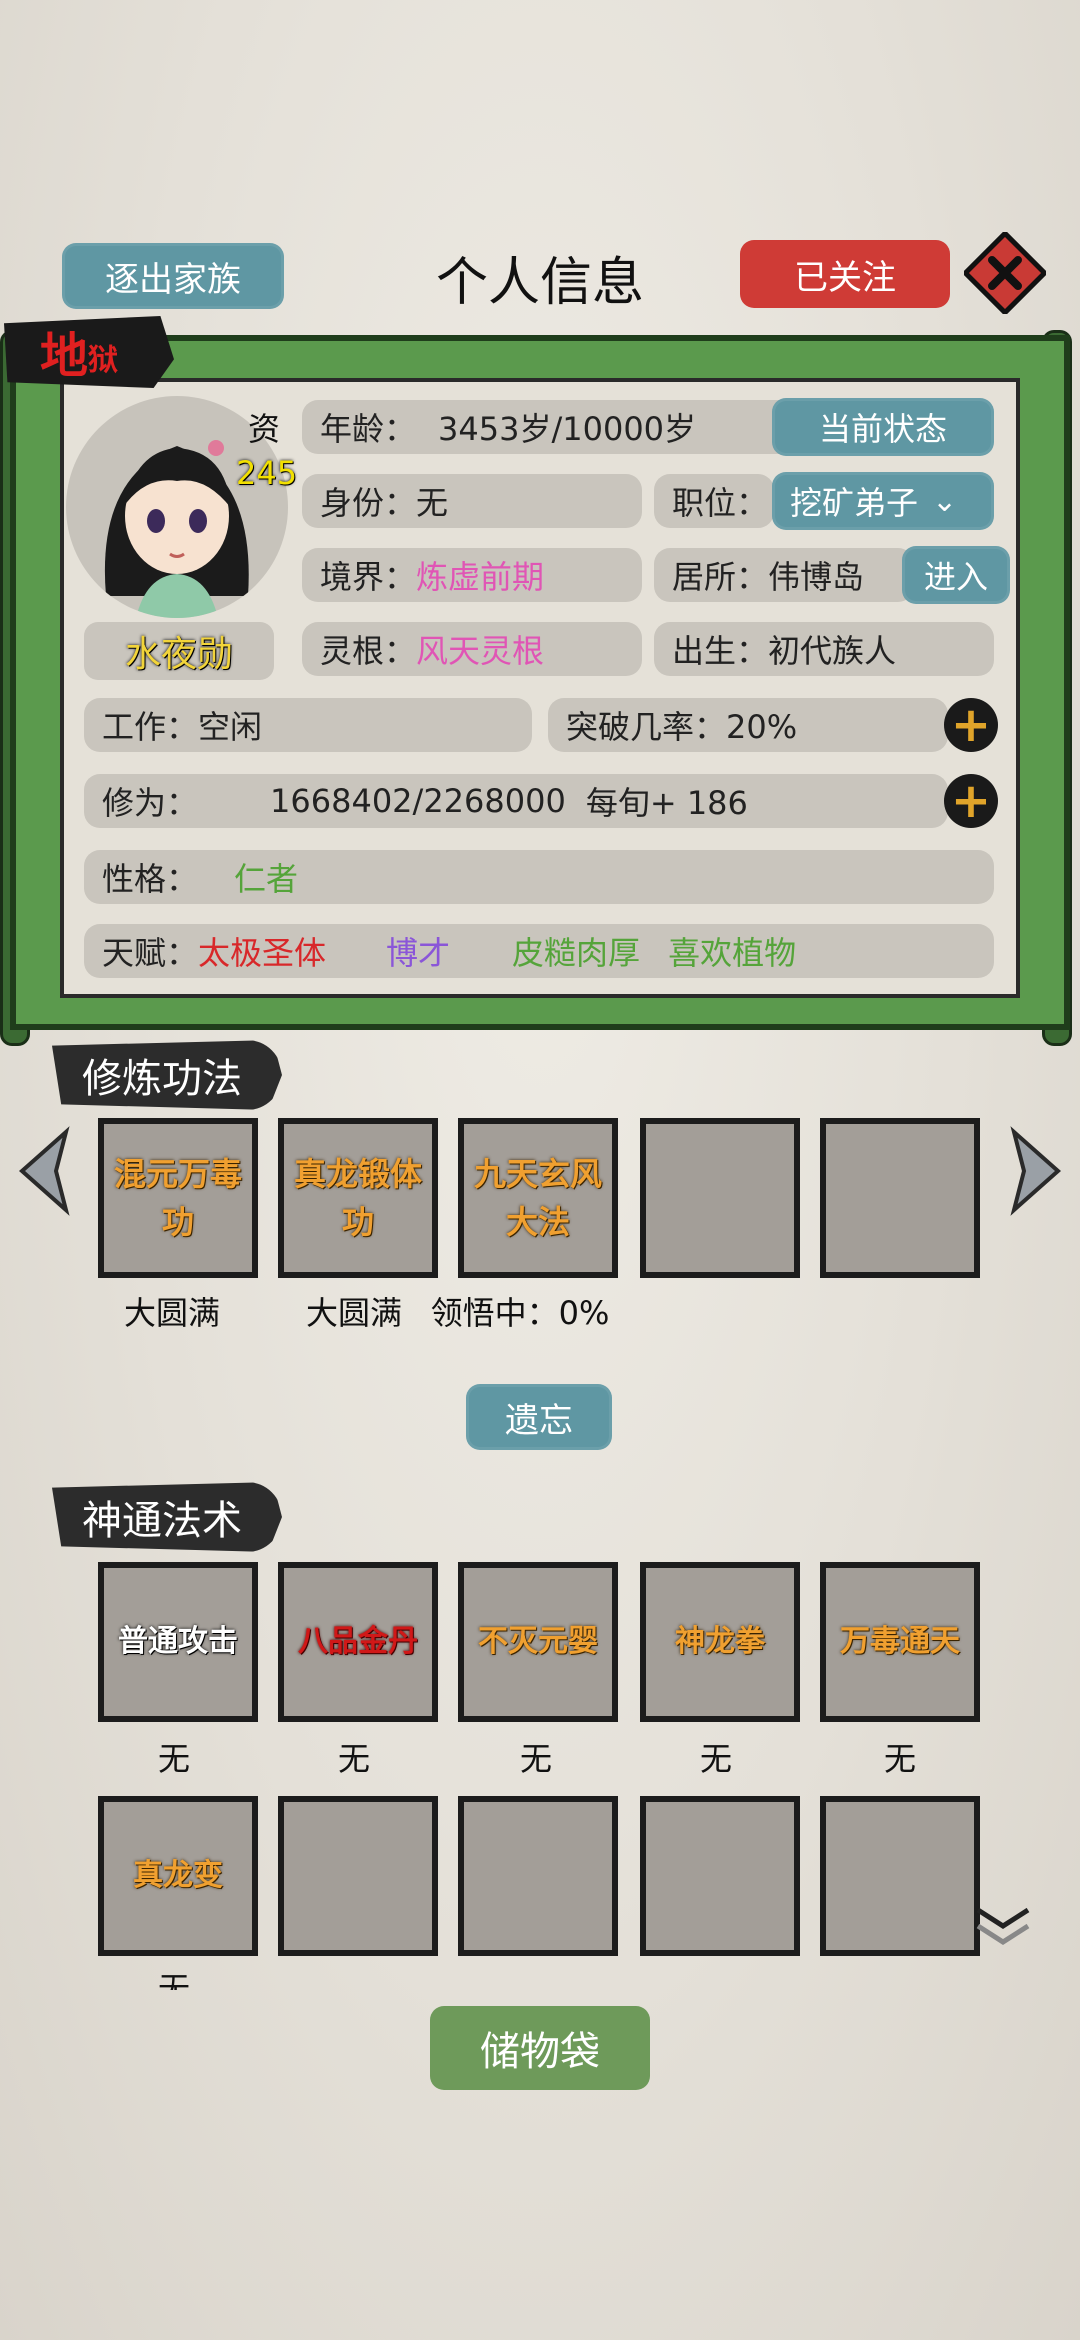 This screenshot has width=1080, height=2340. What do you see at coordinates (720, 577) in the screenshot?
I see `residence-label: 居所：` at bounding box center [720, 577].